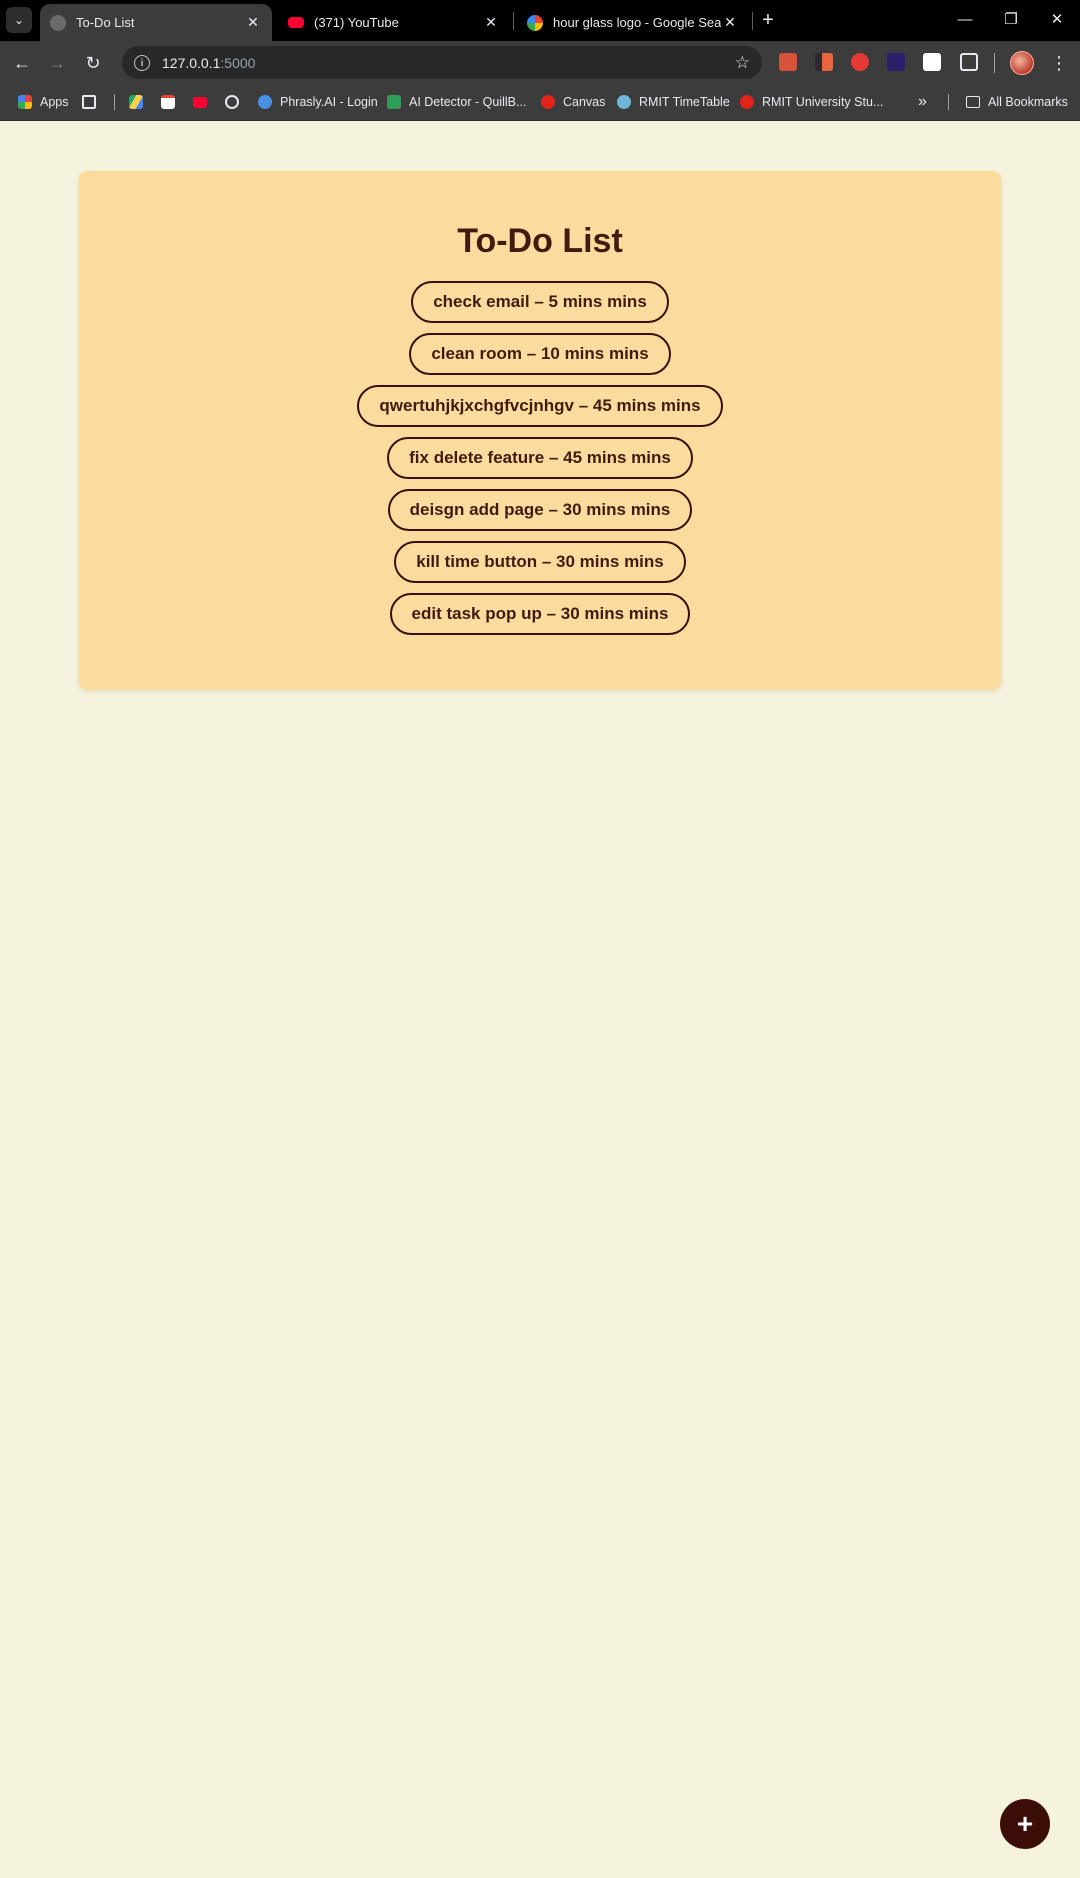 The height and width of the screenshot is (1878, 1080). Describe the element at coordinates (896, 62) in the screenshot. I see `extension-diamond-icon` at that location.